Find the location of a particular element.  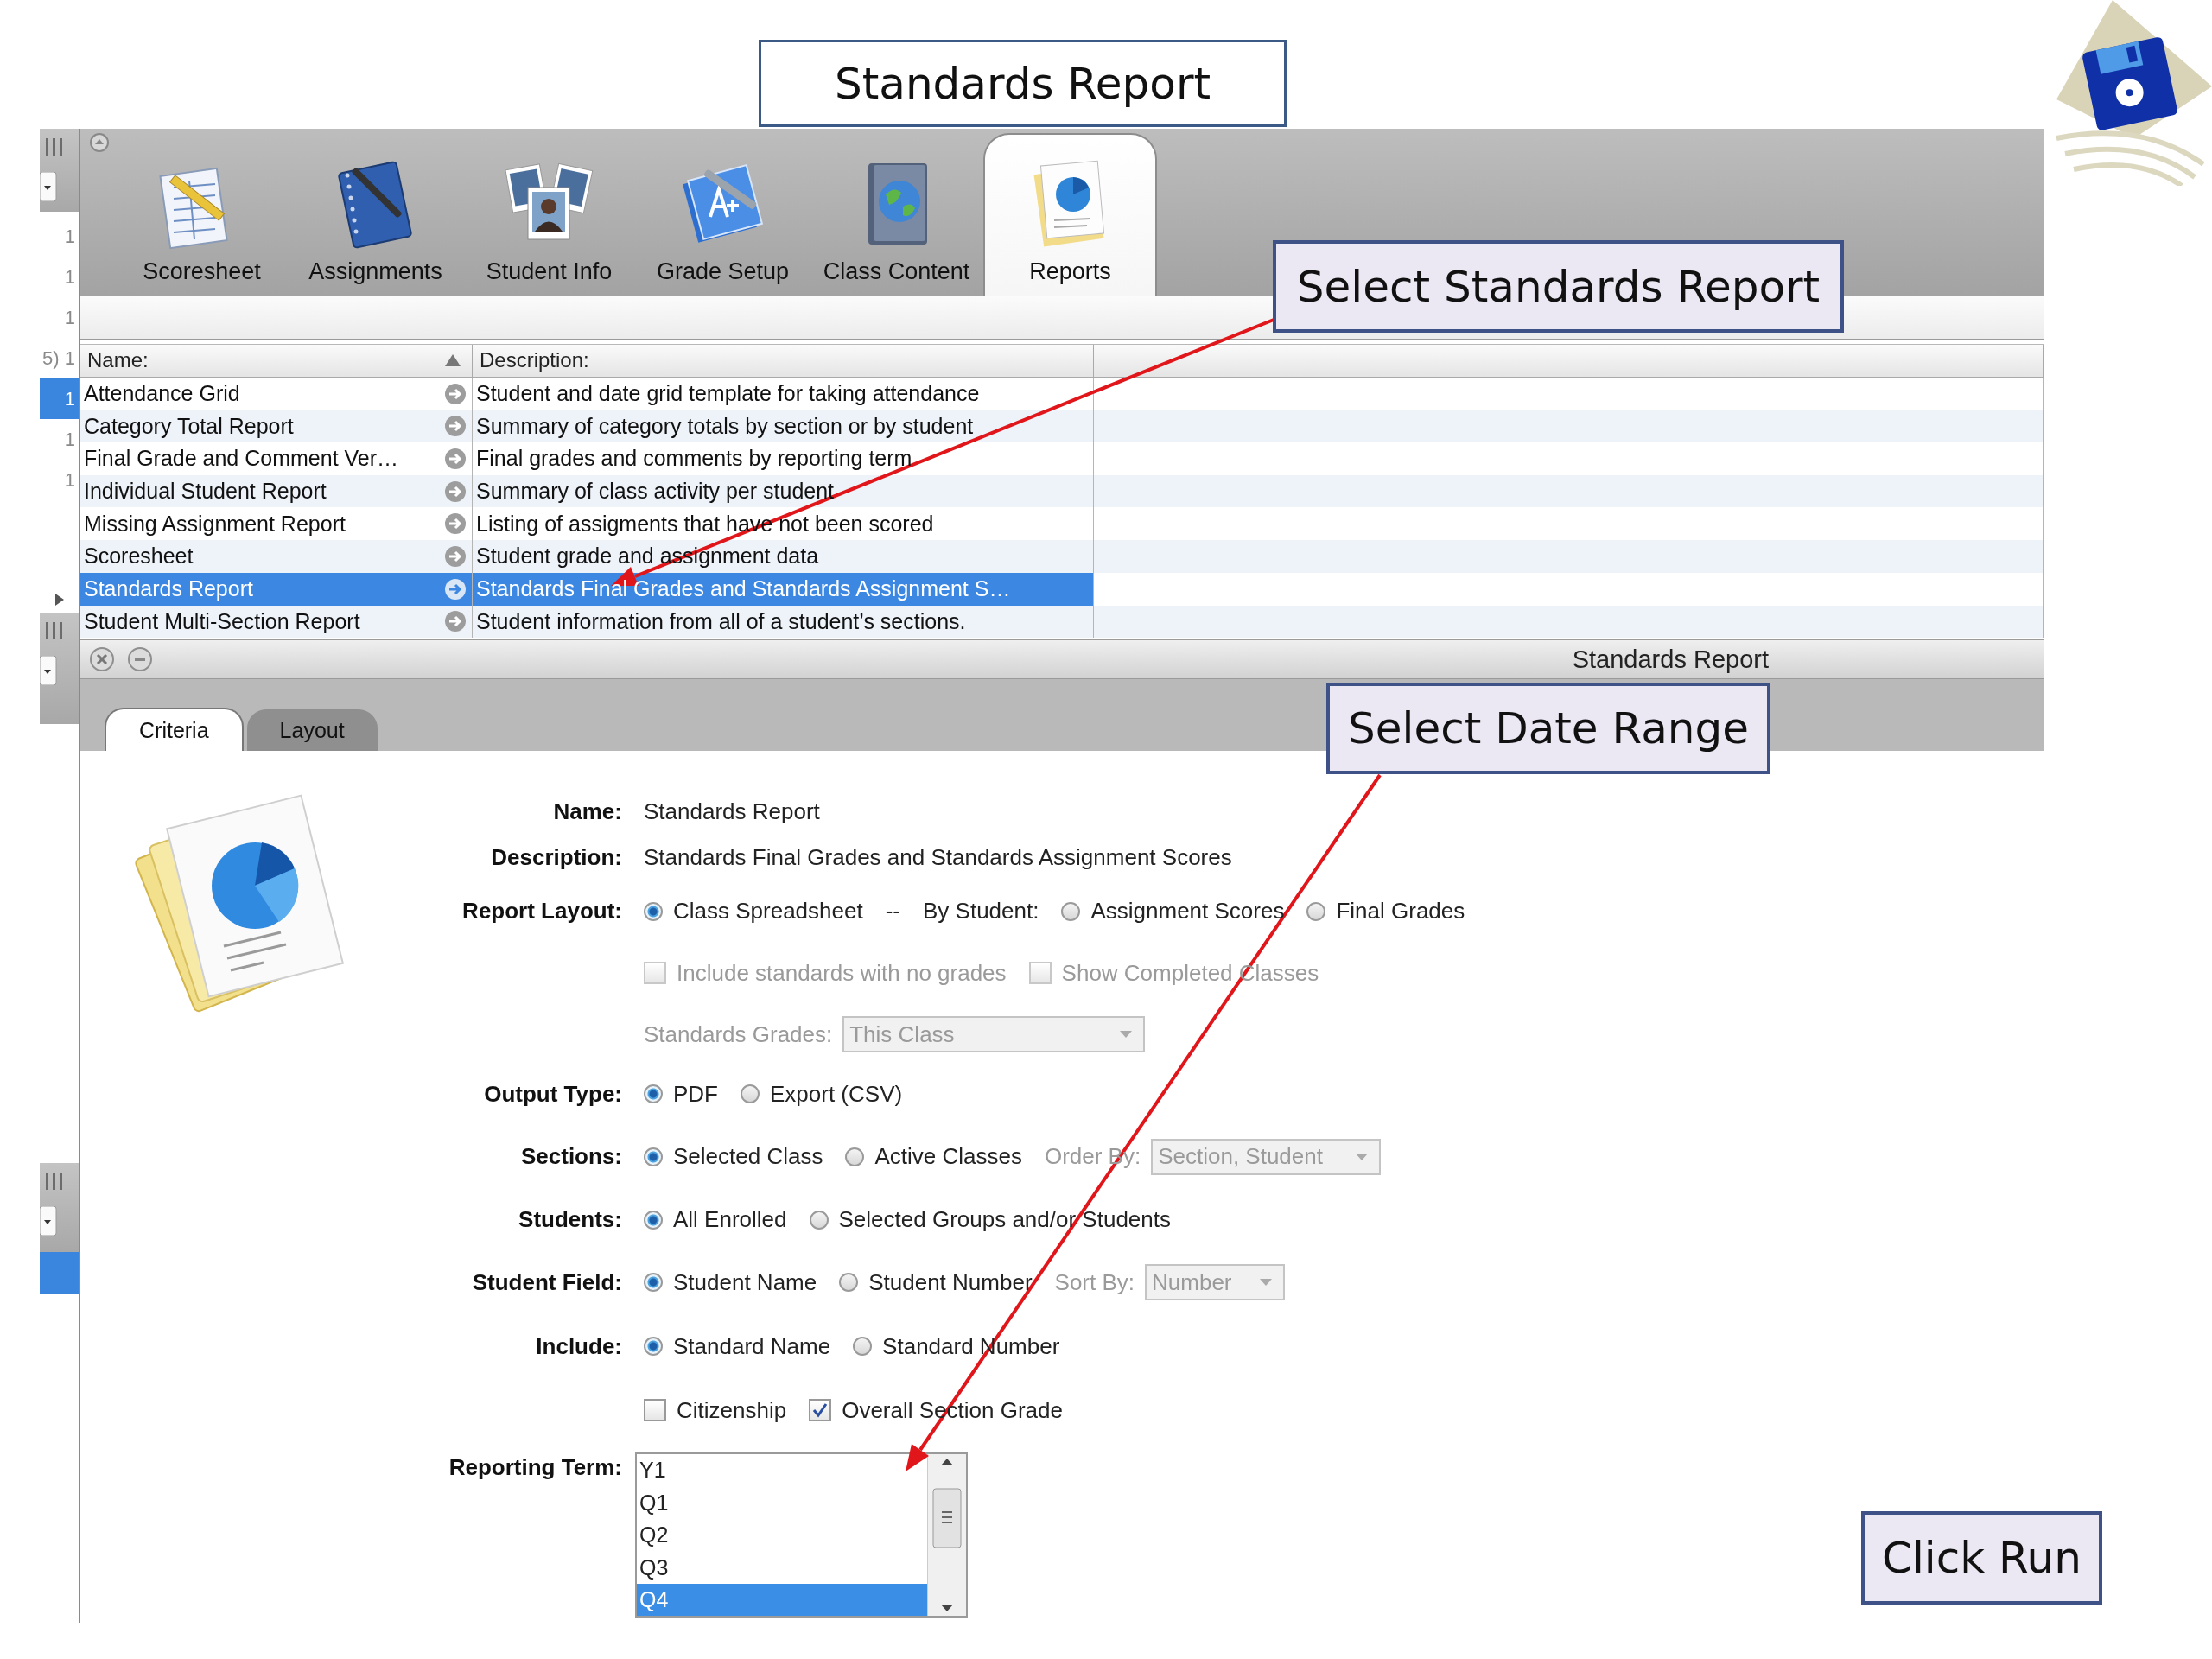

toolbar-tab: Assignments is located at coordinates (375, 214).